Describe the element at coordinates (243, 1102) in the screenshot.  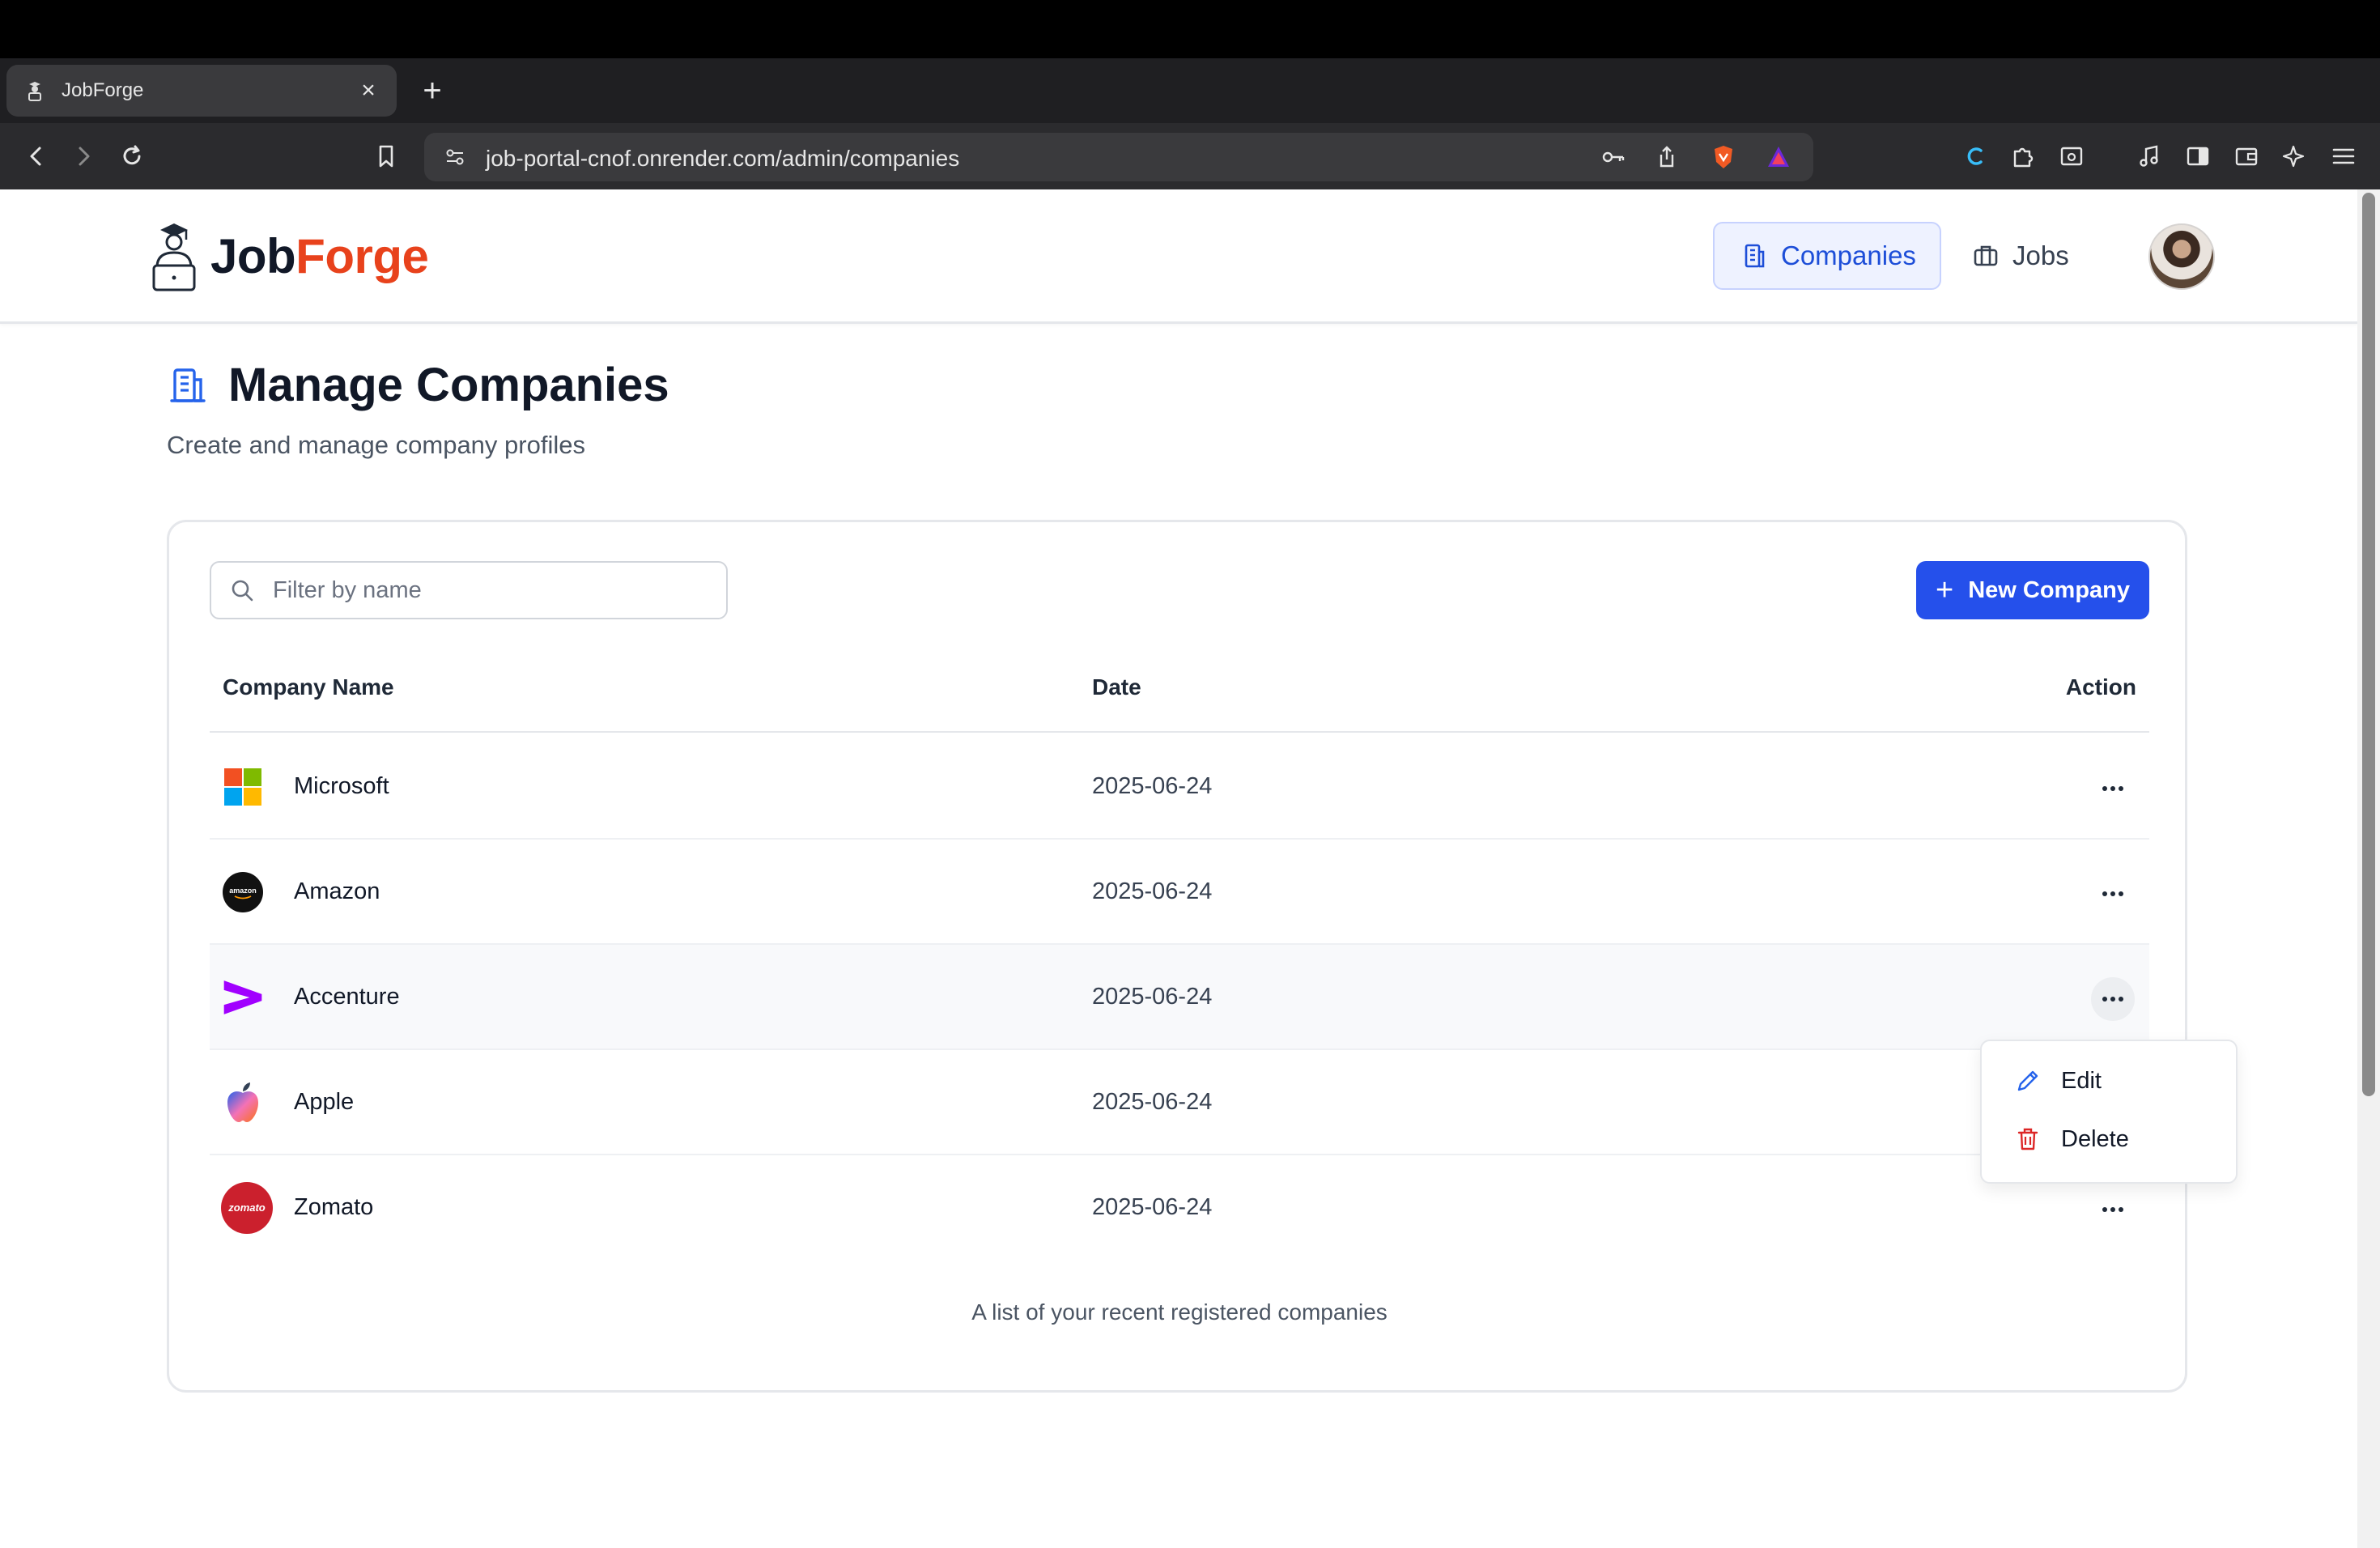
I see `apple-logo` at that location.